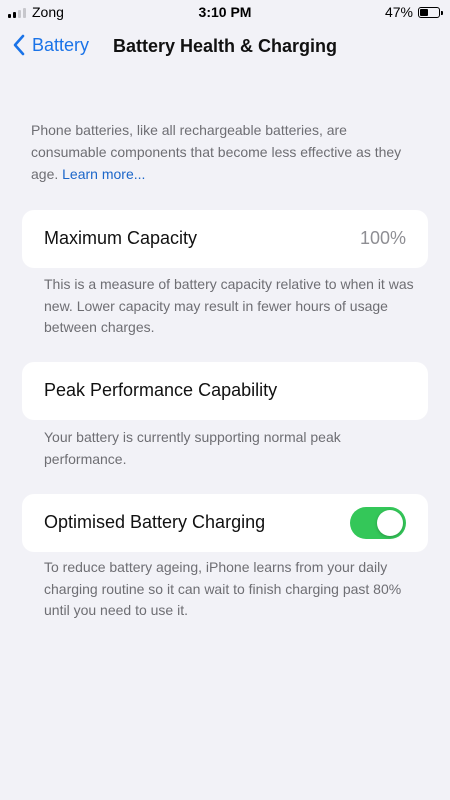 The width and height of the screenshot is (450, 800). Describe the element at coordinates (398, 12) in the screenshot. I see `battery-percent: 47%` at that location.